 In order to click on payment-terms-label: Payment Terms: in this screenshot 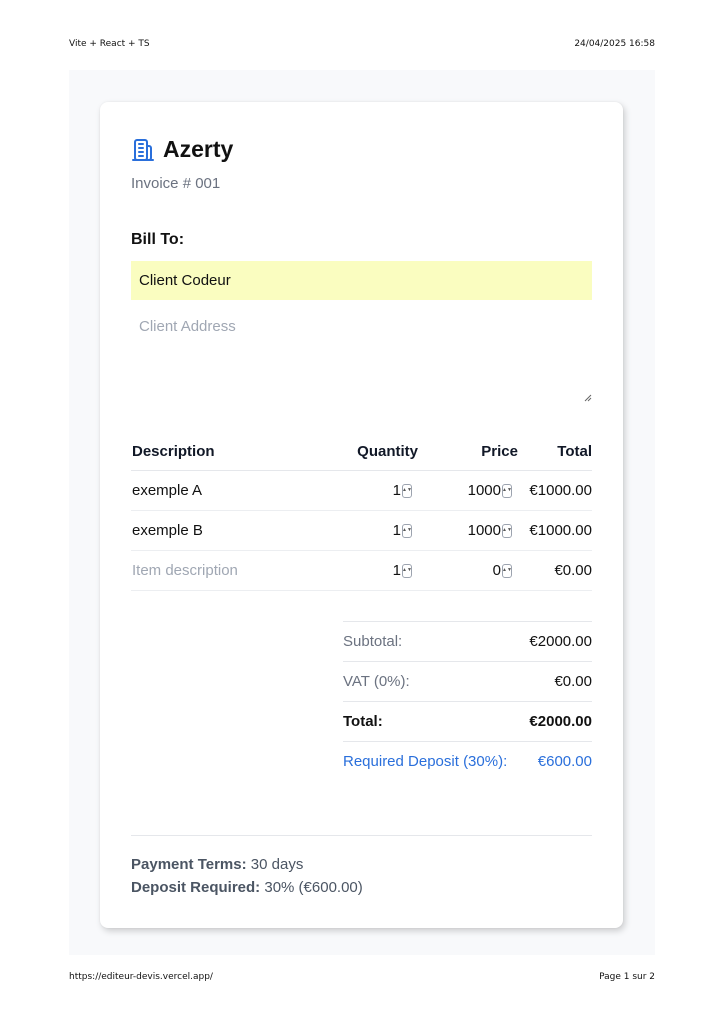, I will do `click(189, 864)`.